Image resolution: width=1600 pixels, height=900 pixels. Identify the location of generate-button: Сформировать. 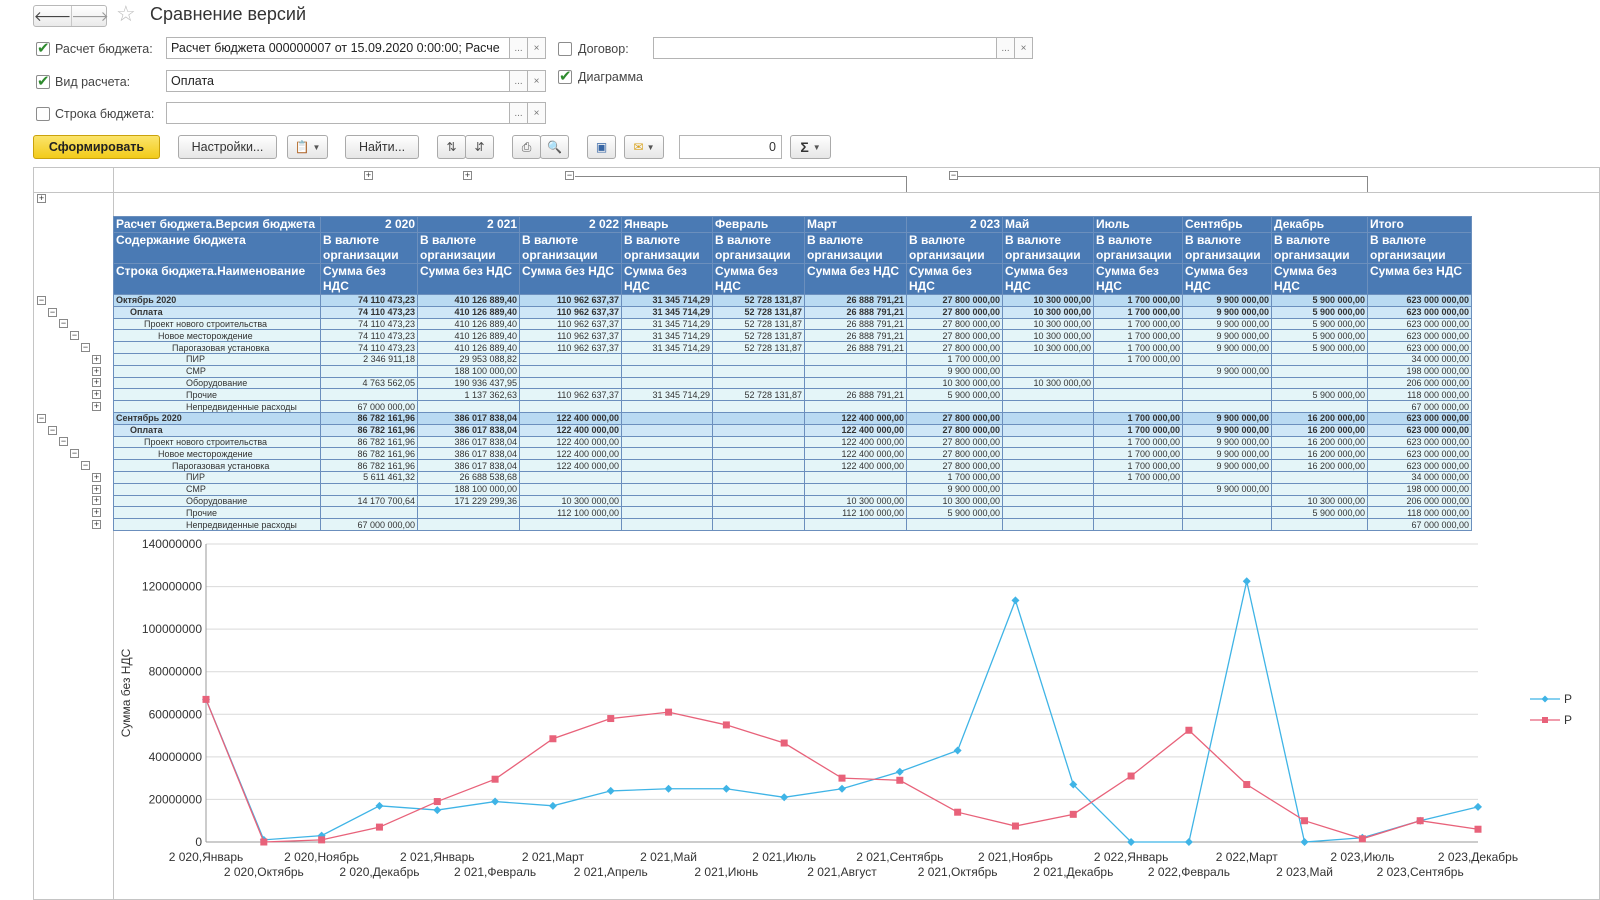
(96, 147).